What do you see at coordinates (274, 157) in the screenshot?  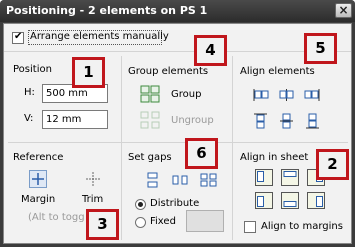 I see `sheet-heading: Align in sheet` at bounding box center [274, 157].